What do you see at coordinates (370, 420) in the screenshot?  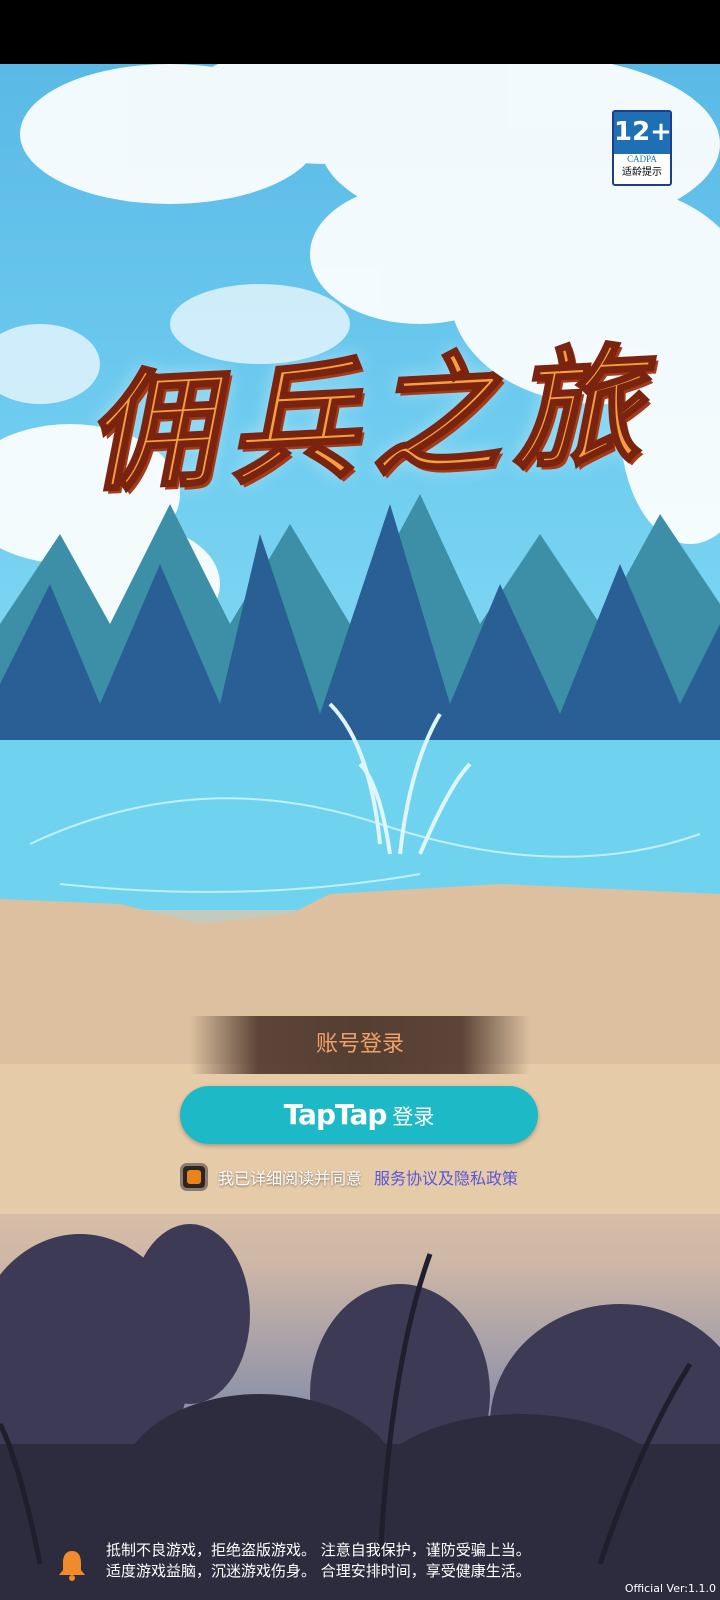 I see `game-title-logo: 佣兵之旅` at bounding box center [370, 420].